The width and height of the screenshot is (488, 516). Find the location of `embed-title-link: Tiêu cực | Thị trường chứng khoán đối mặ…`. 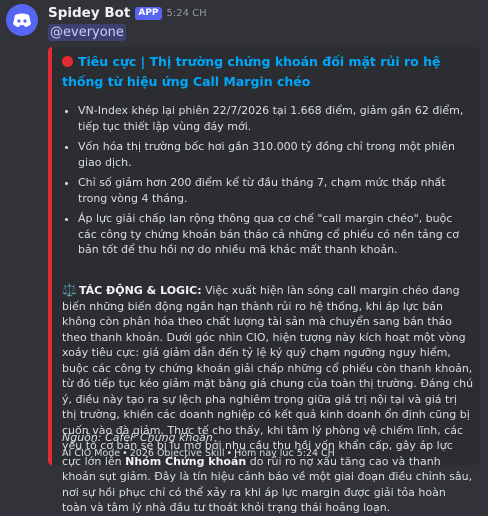

embed-title-link: Tiêu cực | Thị trường chứng khoán đối mặ… is located at coordinates (267, 72).